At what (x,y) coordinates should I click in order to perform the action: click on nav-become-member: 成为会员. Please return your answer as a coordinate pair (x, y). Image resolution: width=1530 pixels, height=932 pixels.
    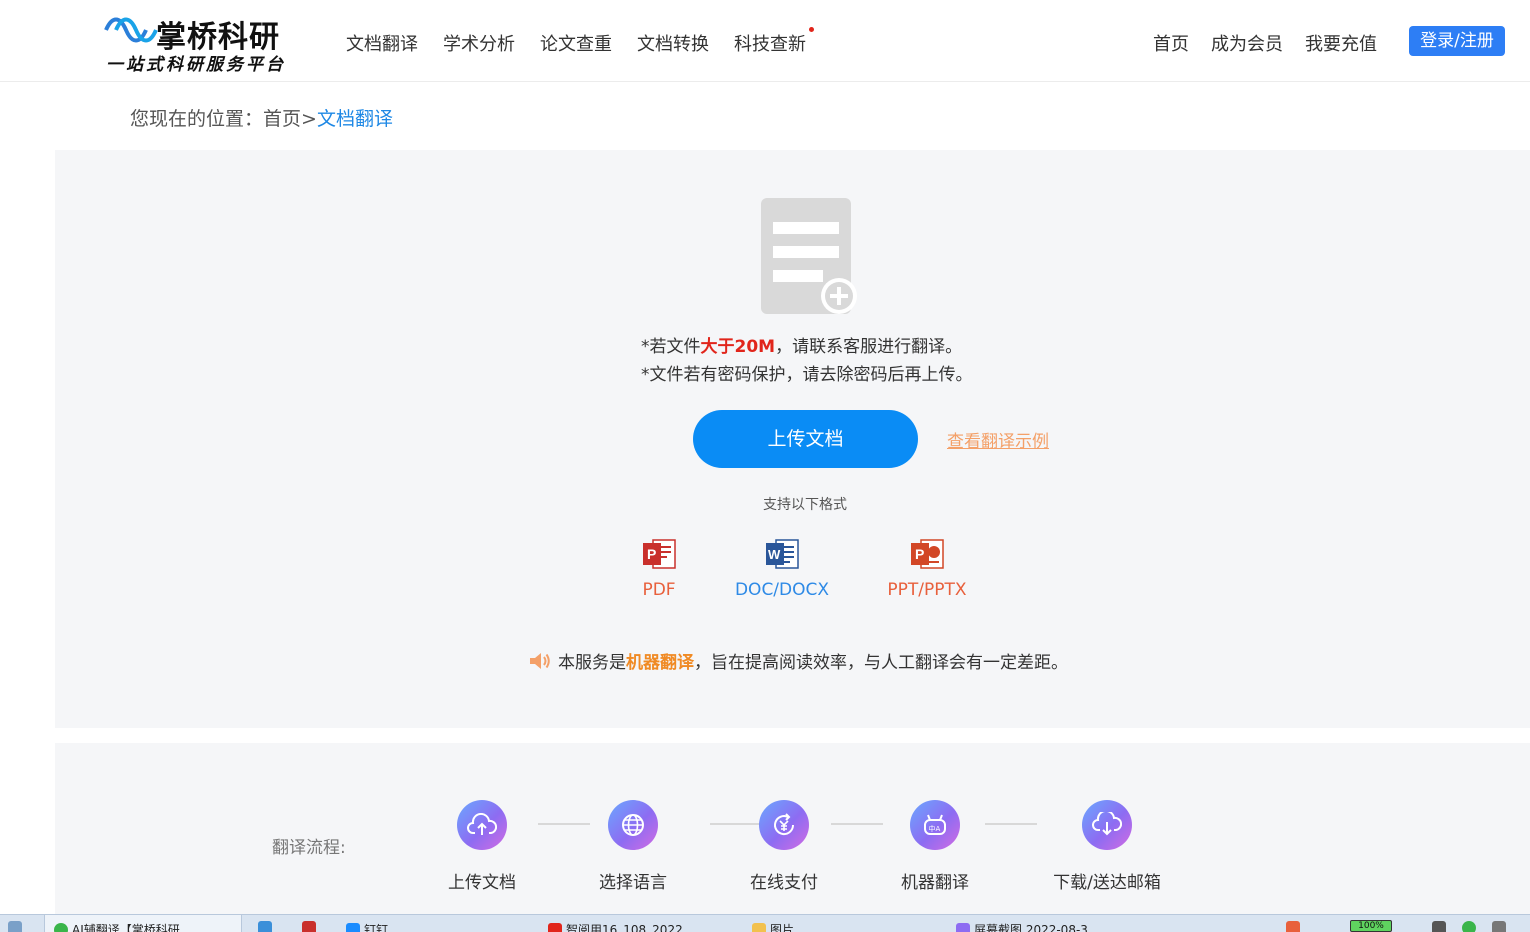
    Looking at the image, I should click on (1247, 43).